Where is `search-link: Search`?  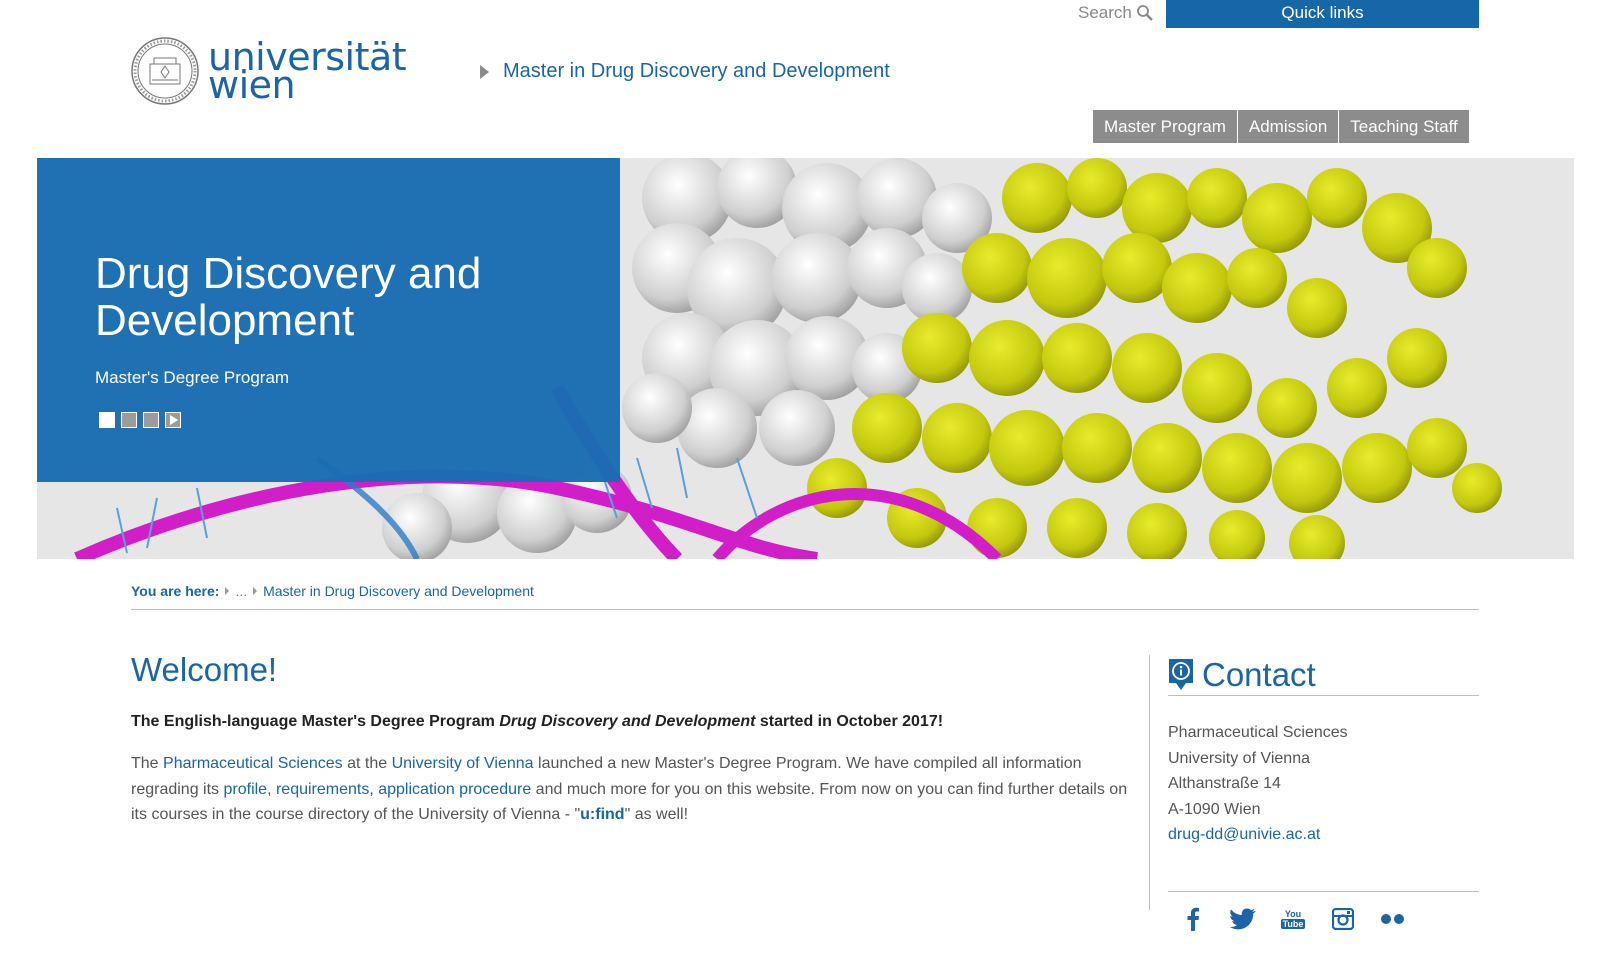 search-link: Search is located at coordinates (1116, 13).